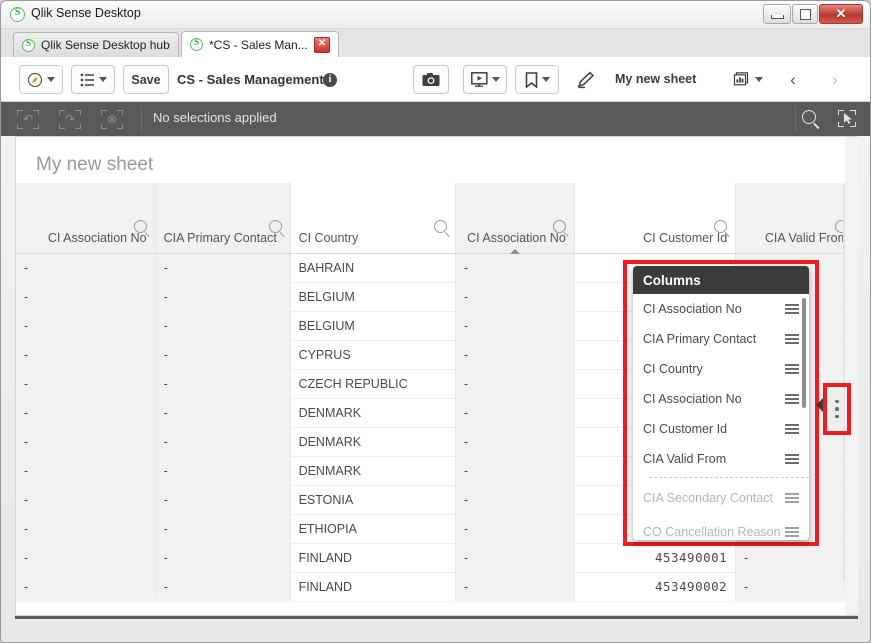  I want to click on storytelling-button, so click(485, 79).